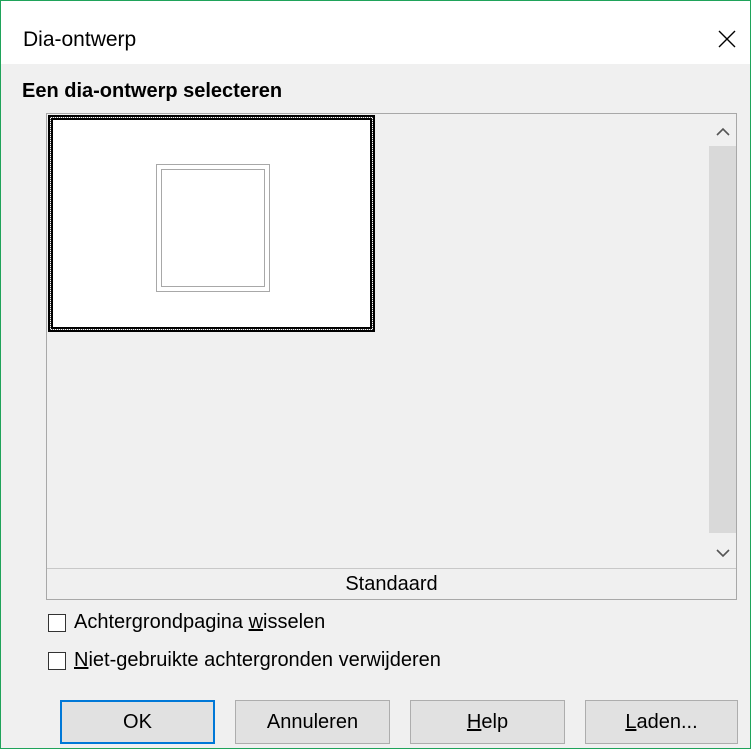 The height and width of the screenshot is (749, 751). What do you see at coordinates (487, 722) in the screenshot?
I see `help-button: Help` at bounding box center [487, 722].